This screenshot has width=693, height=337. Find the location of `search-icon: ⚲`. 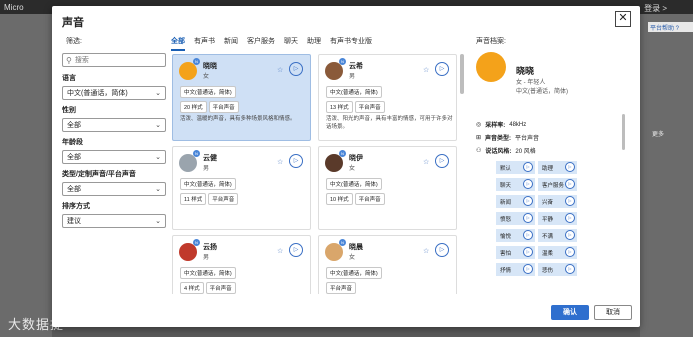

search-icon: ⚲ is located at coordinates (69, 60).